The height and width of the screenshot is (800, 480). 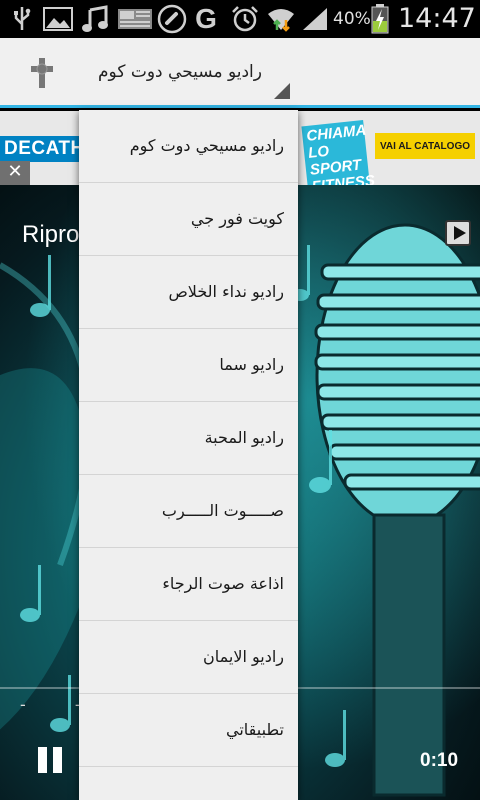 What do you see at coordinates (437, 18) in the screenshot?
I see `status-clock: 14:47` at bounding box center [437, 18].